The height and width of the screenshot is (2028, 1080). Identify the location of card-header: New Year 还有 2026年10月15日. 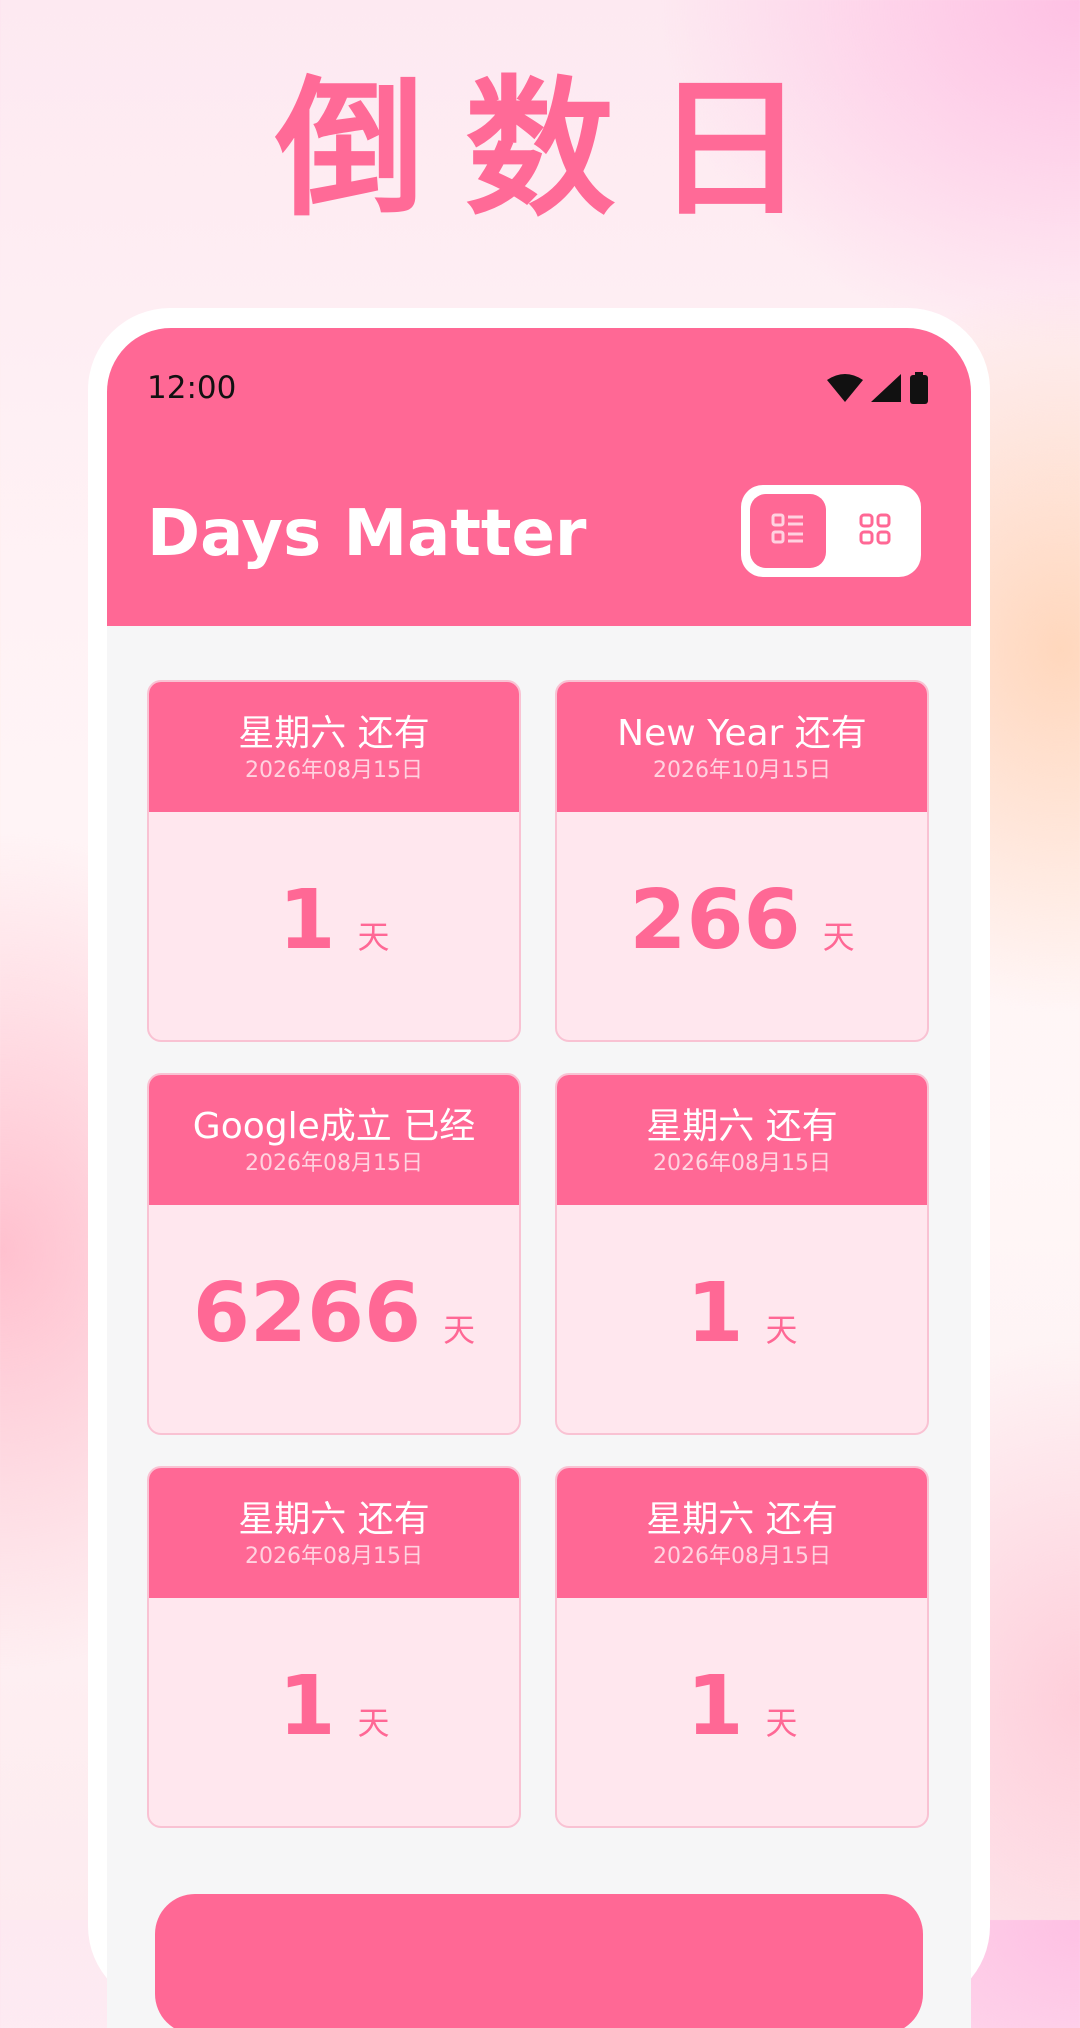
(742, 747).